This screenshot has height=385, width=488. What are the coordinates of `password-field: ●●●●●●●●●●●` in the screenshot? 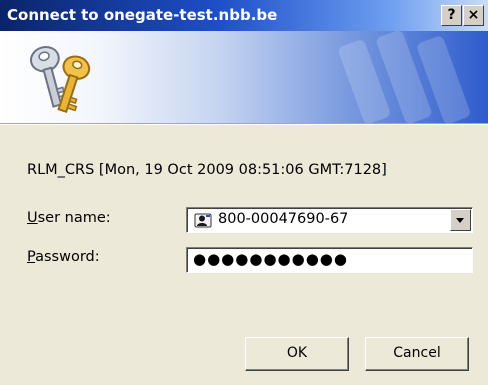 It's located at (329, 260).